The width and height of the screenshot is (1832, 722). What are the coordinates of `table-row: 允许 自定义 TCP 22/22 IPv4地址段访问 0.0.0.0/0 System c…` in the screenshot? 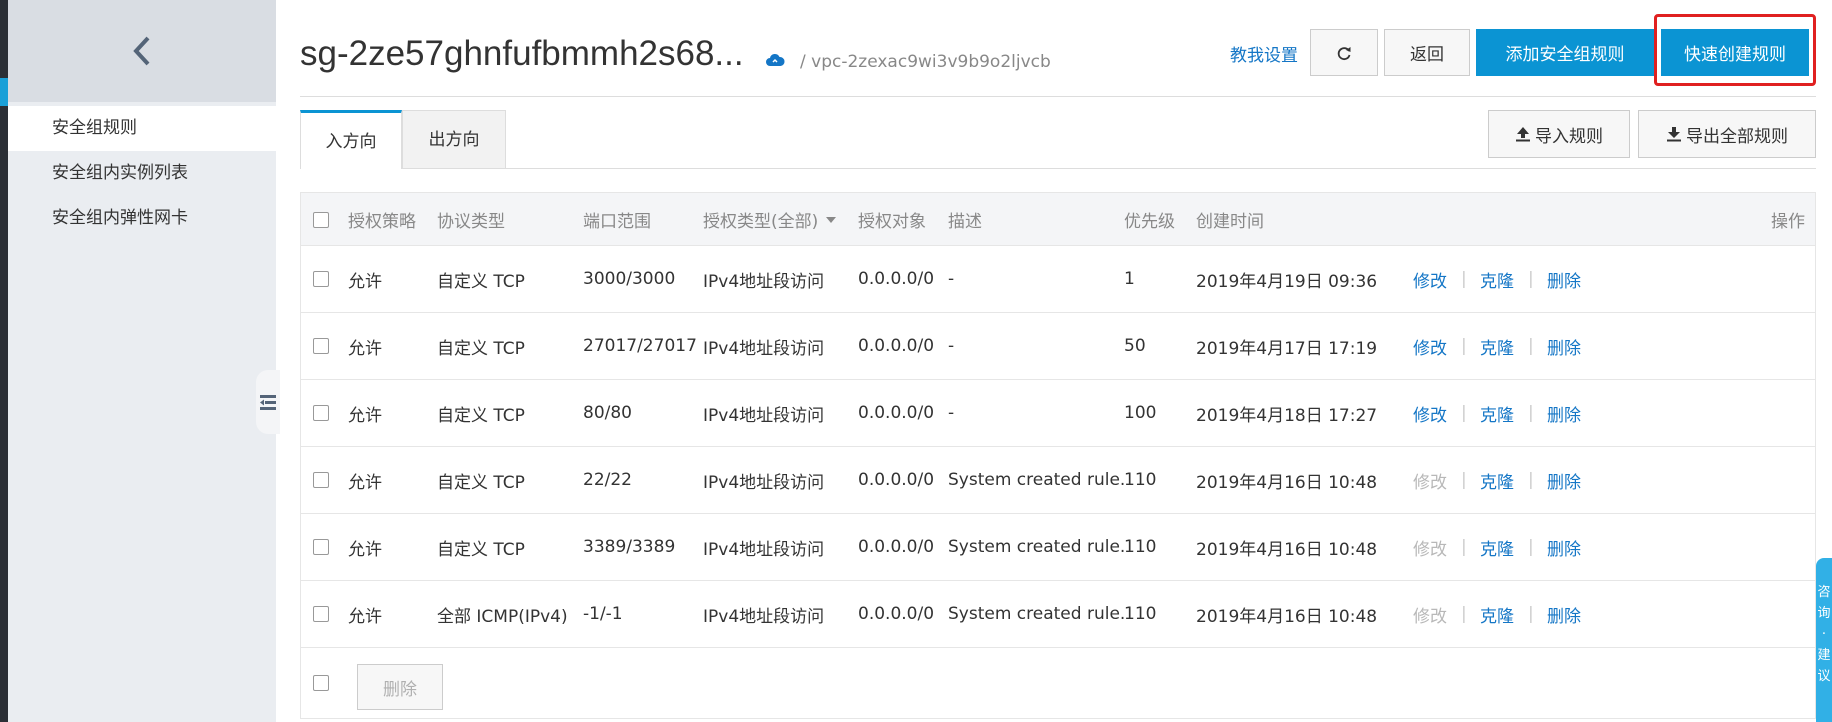 It's located at (1058, 480).